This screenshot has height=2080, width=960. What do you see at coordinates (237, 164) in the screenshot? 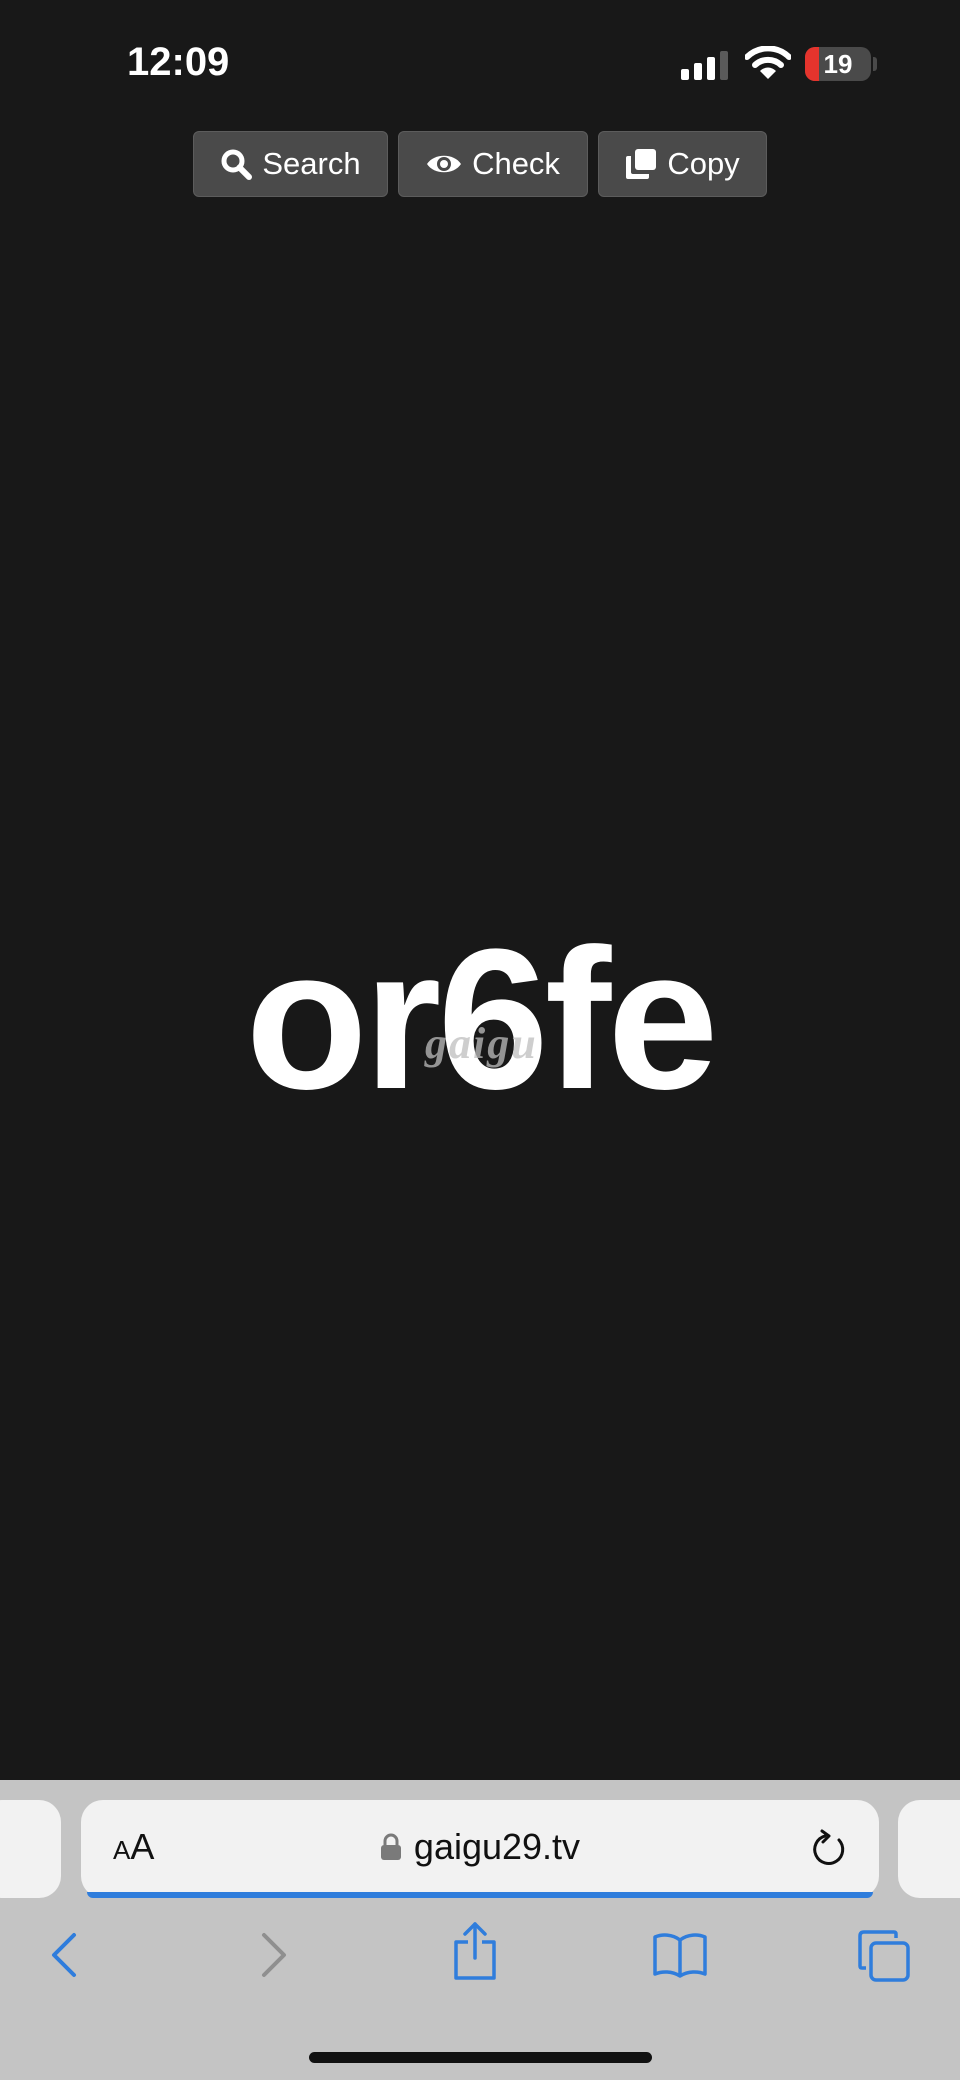
I see `search-icon` at bounding box center [237, 164].